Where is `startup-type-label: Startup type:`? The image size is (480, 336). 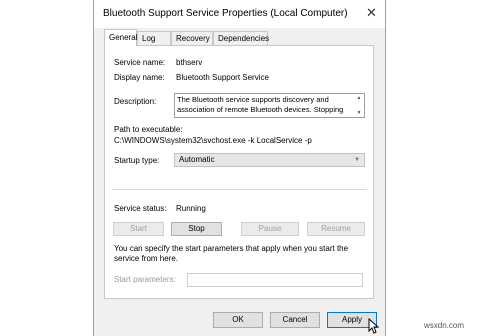
startup-type-label: Startup type: is located at coordinates (137, 160).